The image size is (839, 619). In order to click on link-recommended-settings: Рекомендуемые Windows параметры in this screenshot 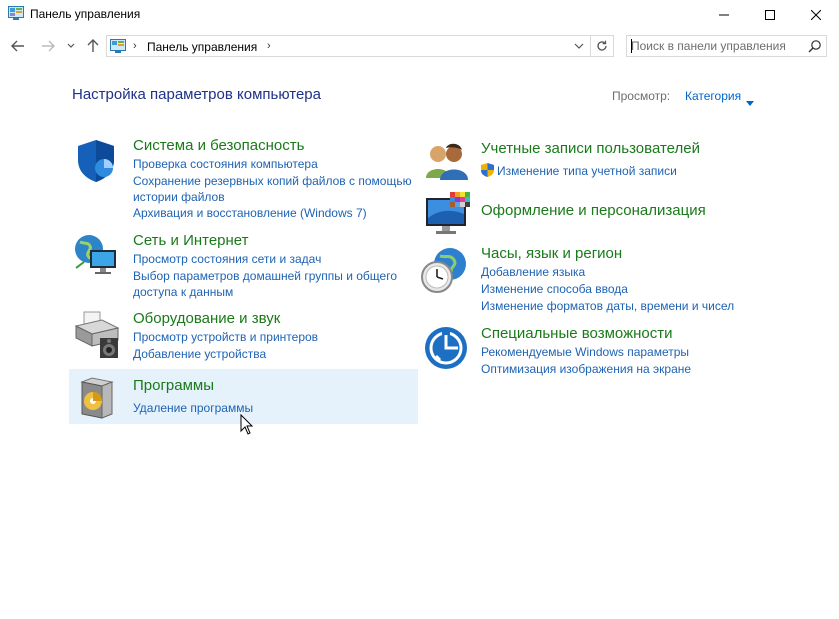, I will do `click(585, 352)`.